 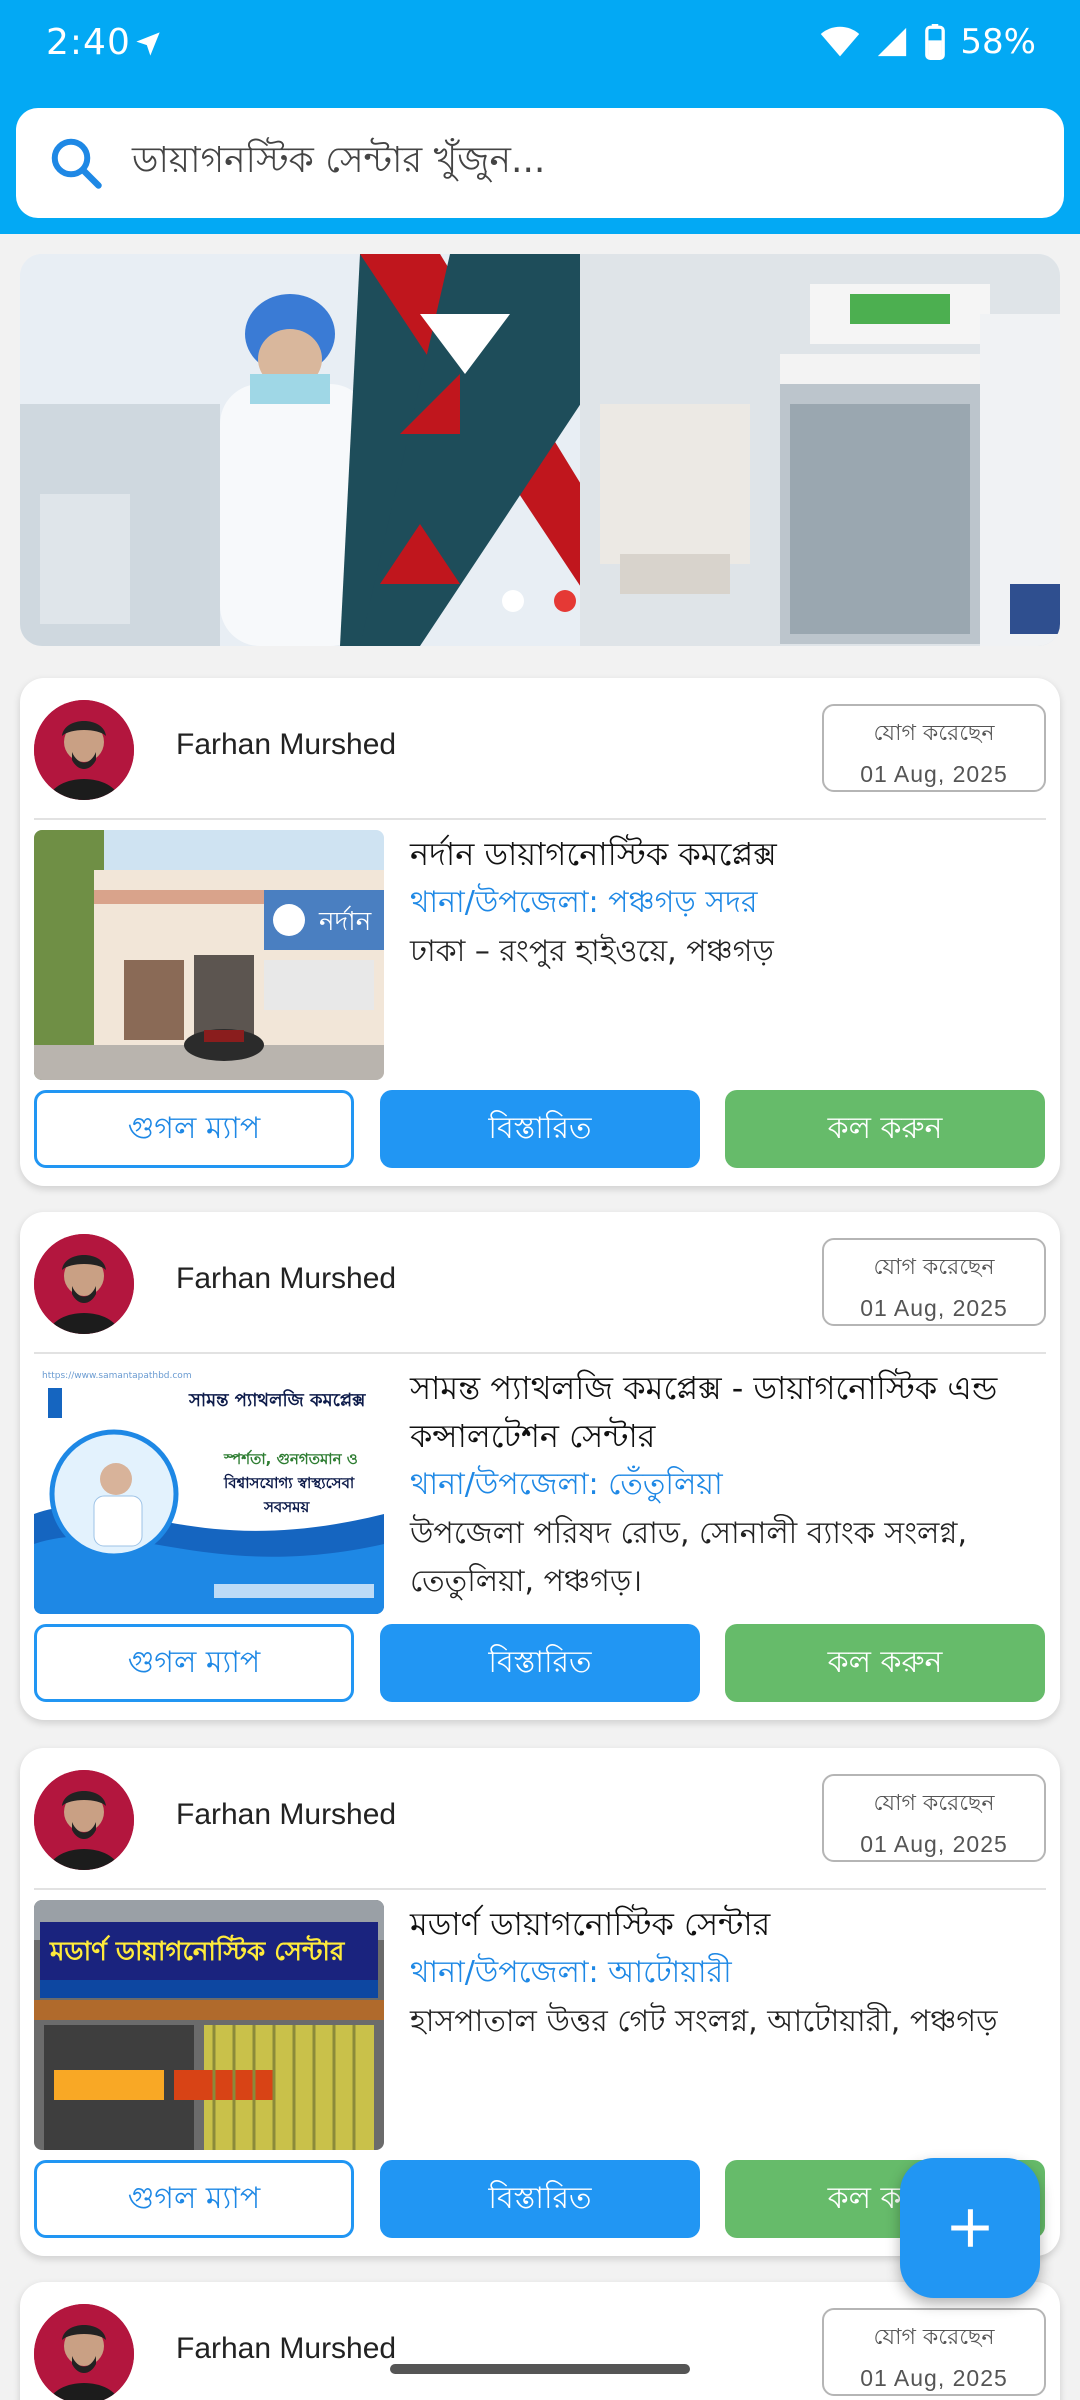 I want to click on search-icon, so click(x=76, y=163).